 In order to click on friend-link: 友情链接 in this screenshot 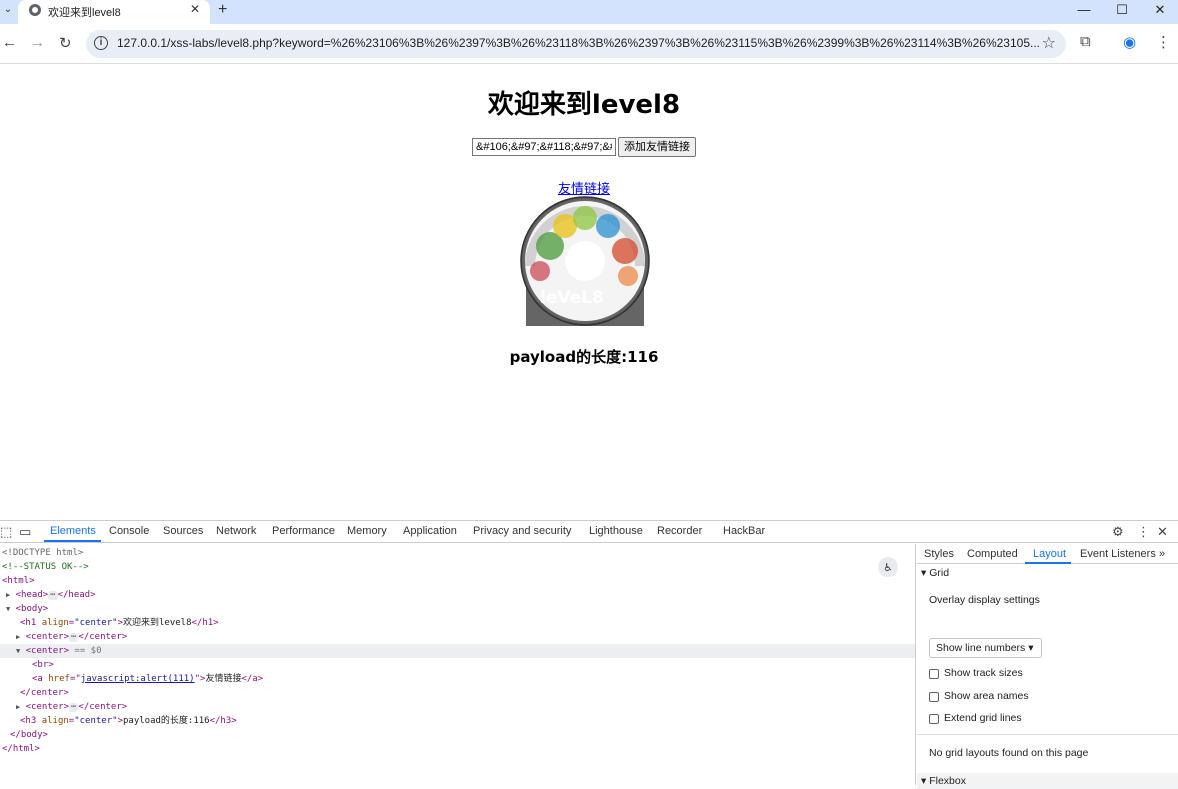, I will do `click(584, 187)`.